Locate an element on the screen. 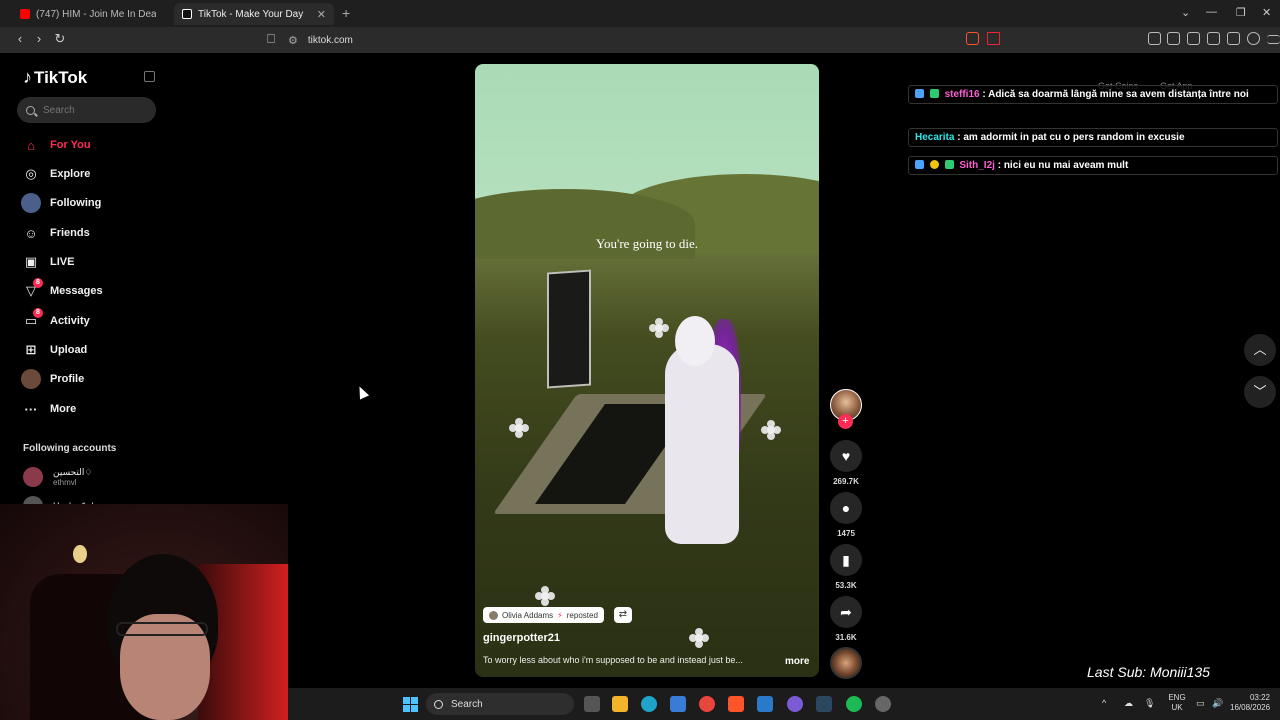  nav-label: Upload is located at coordinates (69, 350).